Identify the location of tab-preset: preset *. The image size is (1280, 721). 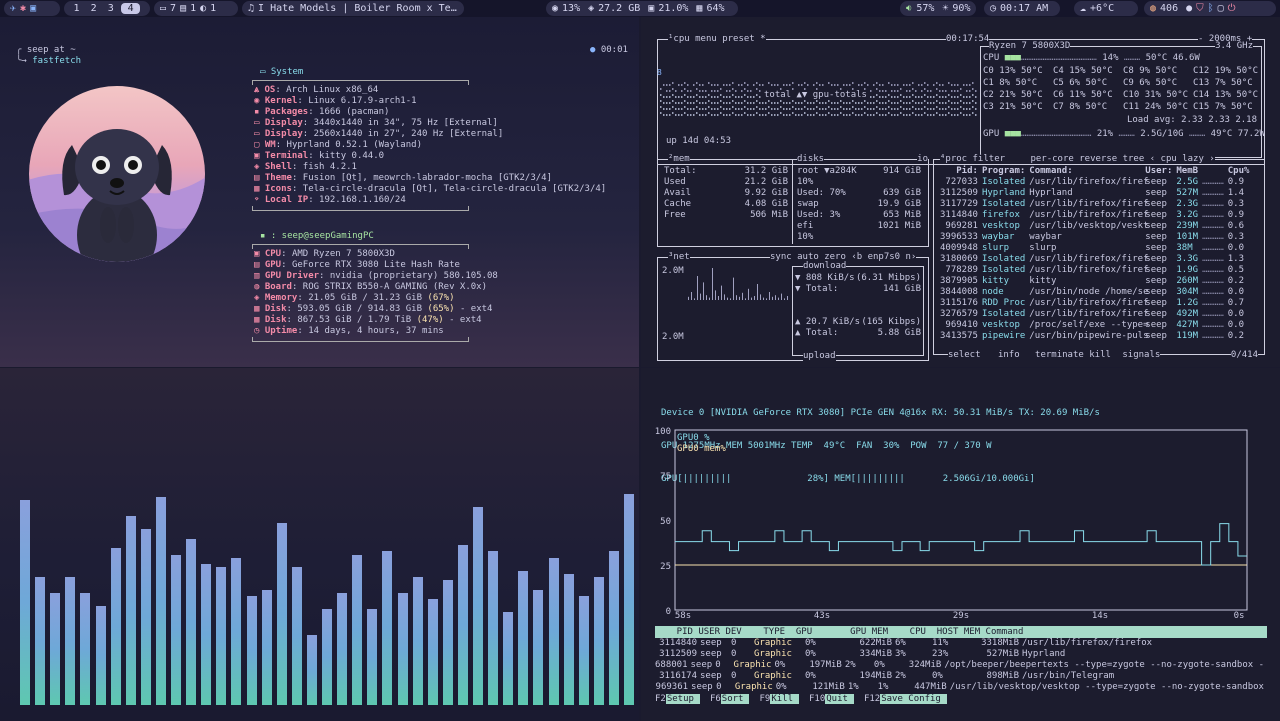
(743, 39).